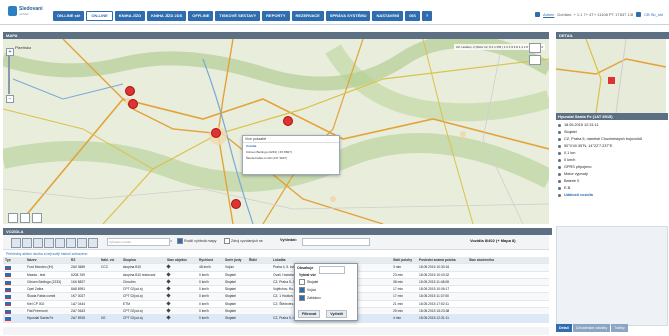 This screenshot has width=669, height=336. Describe the element at coordinates (204, 318) in the screenshot. I see `table-cell: 0 km/h` at that location.